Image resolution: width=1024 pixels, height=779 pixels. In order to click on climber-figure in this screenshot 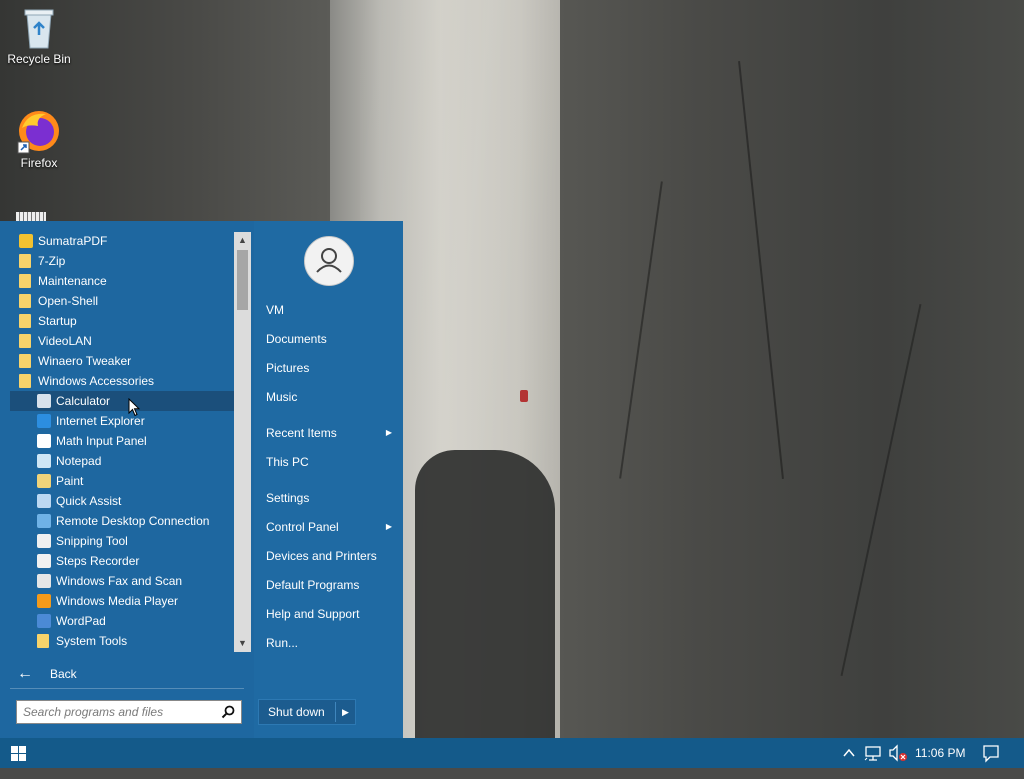, I will do `click(524, 396)`.